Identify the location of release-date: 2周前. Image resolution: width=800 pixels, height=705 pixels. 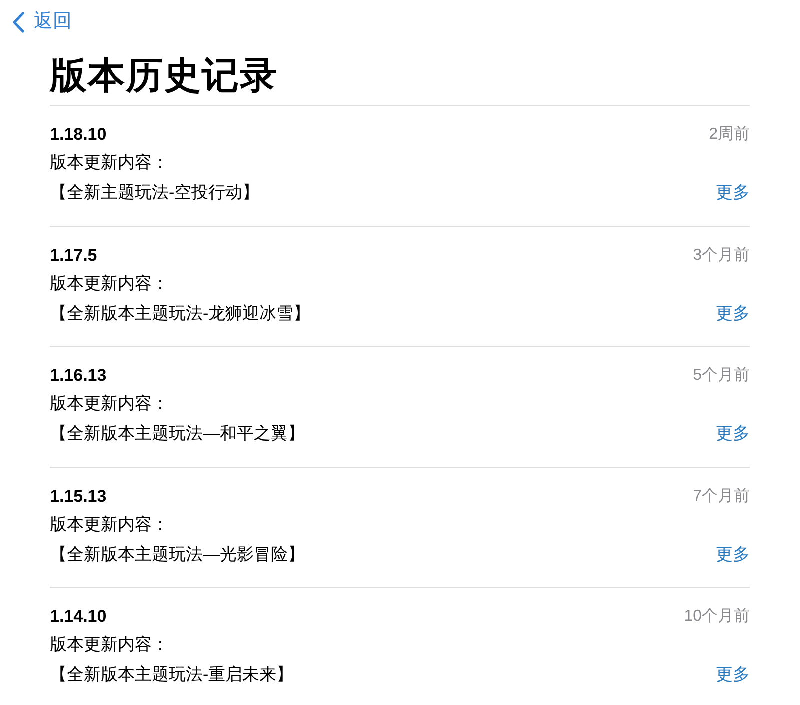
(729, 135).